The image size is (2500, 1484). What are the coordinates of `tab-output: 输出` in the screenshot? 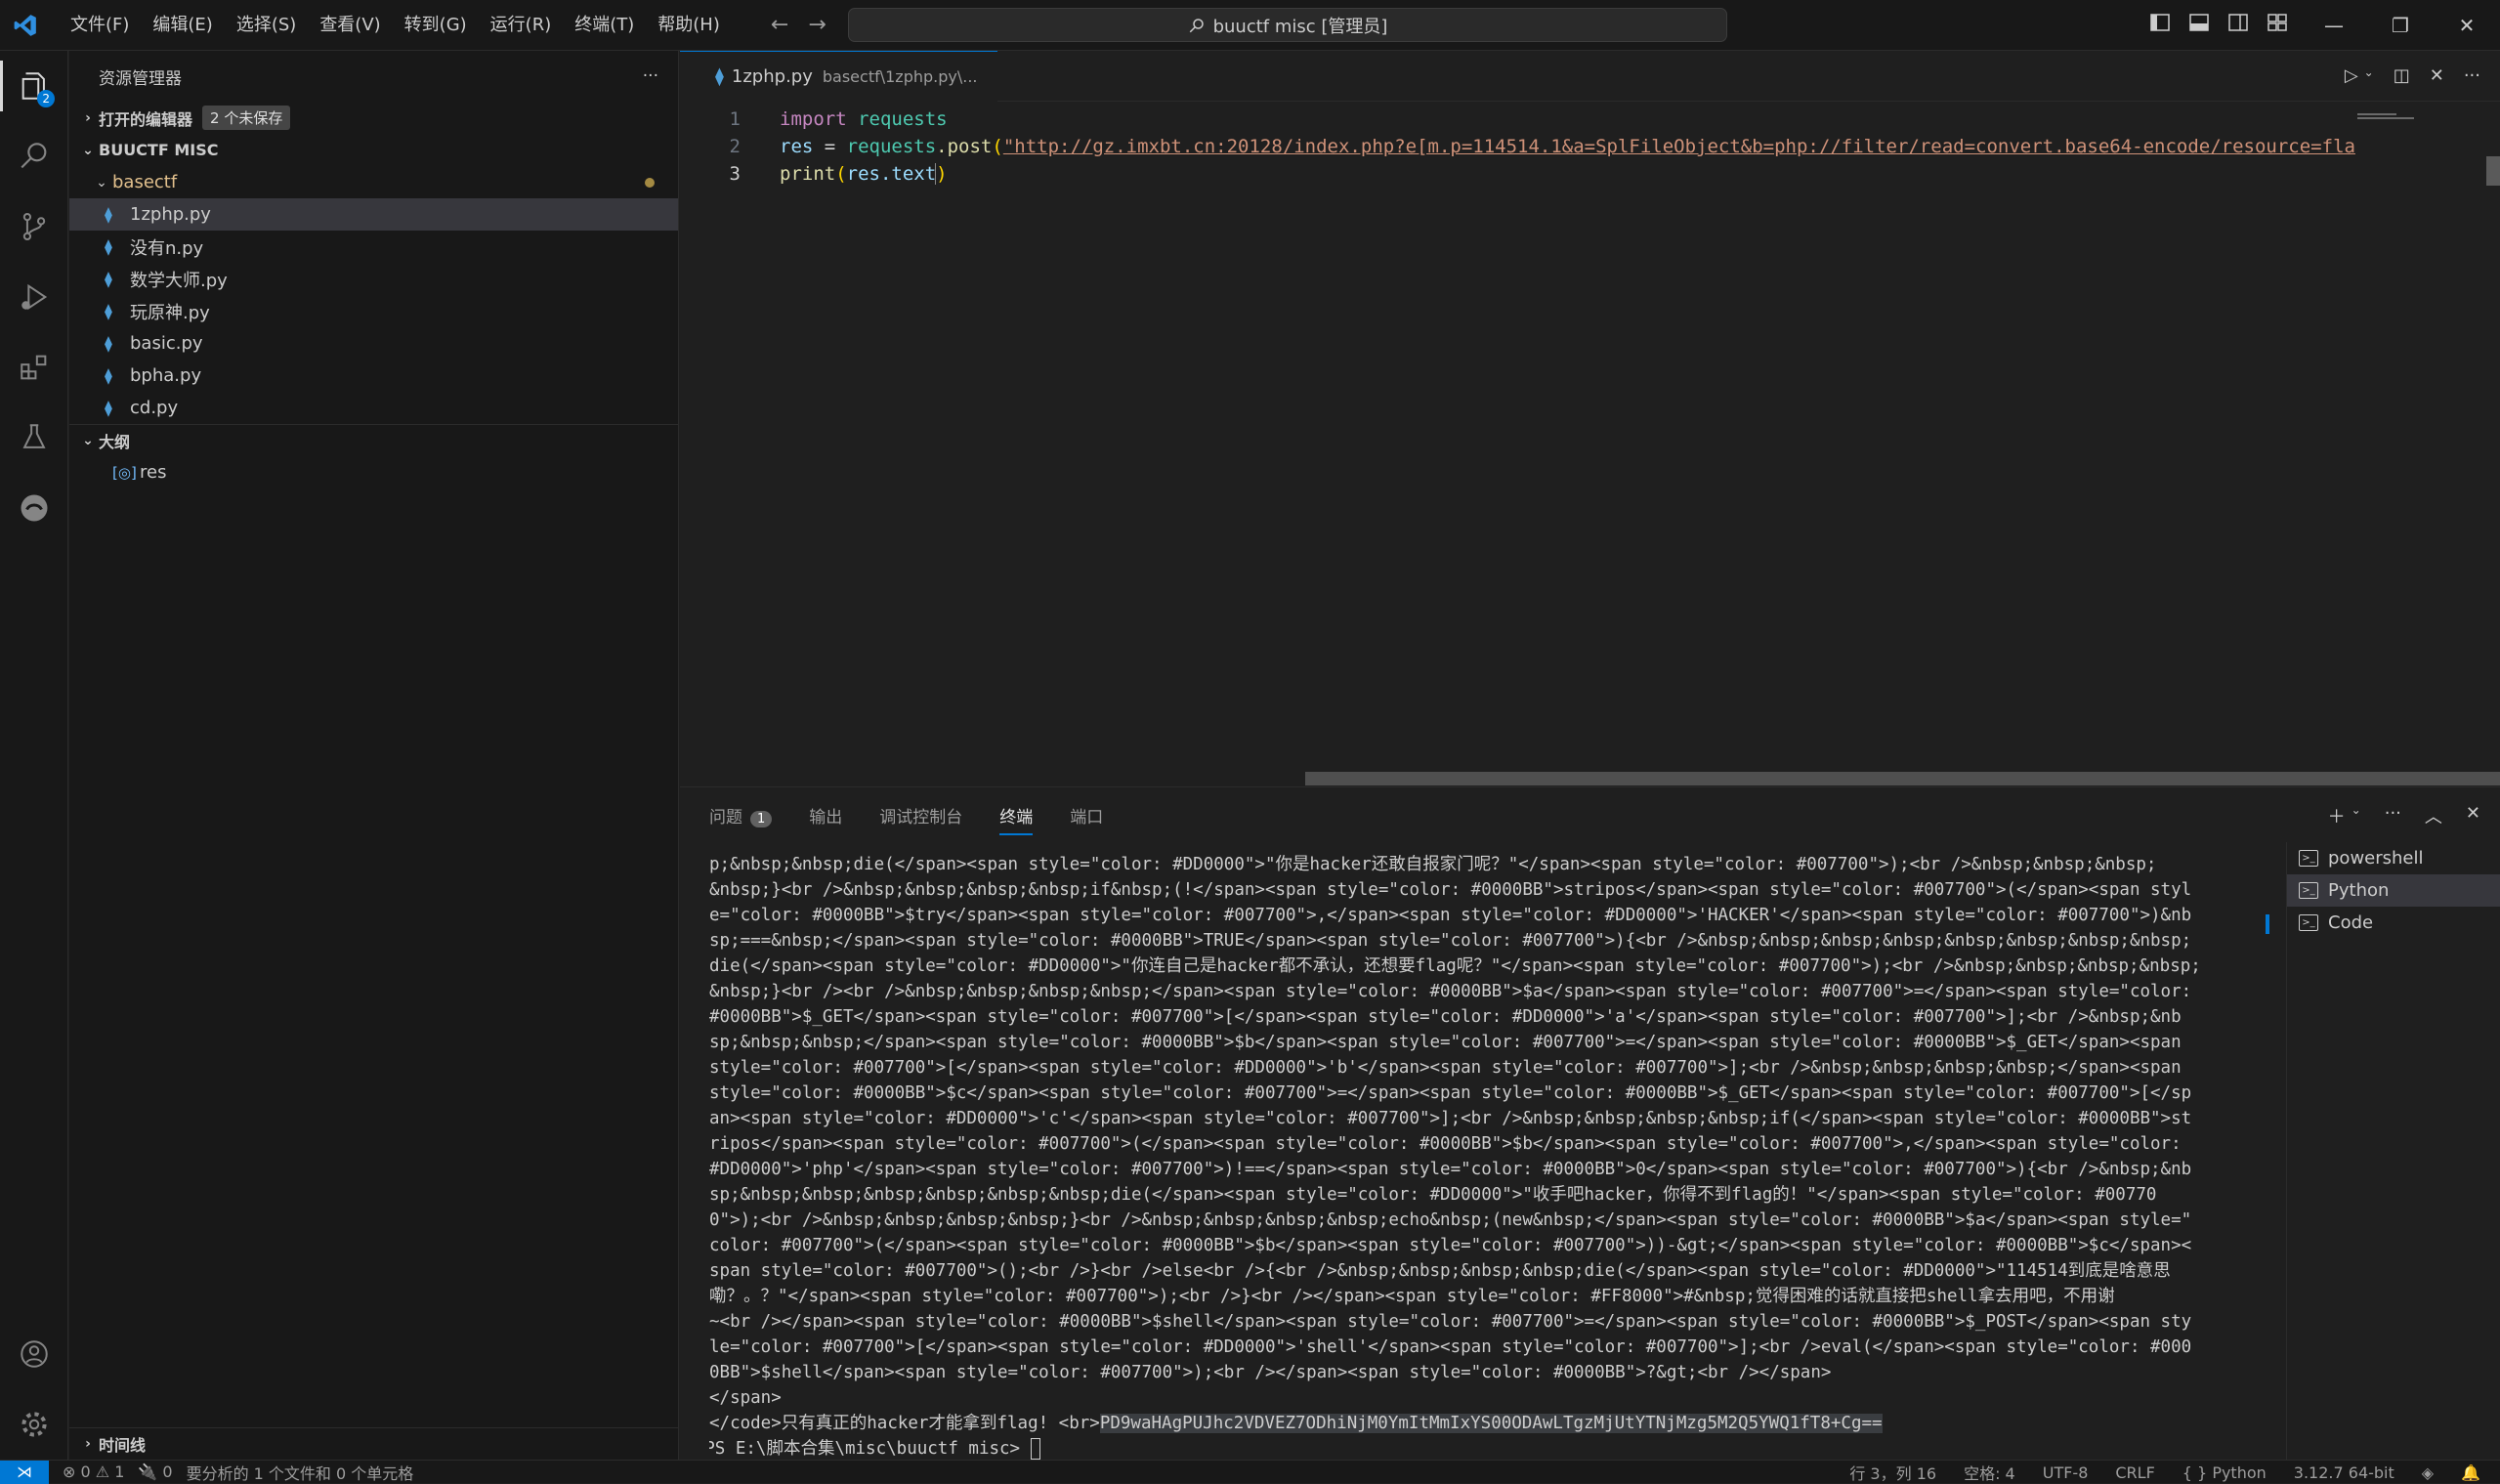 It's located at (825, 815).